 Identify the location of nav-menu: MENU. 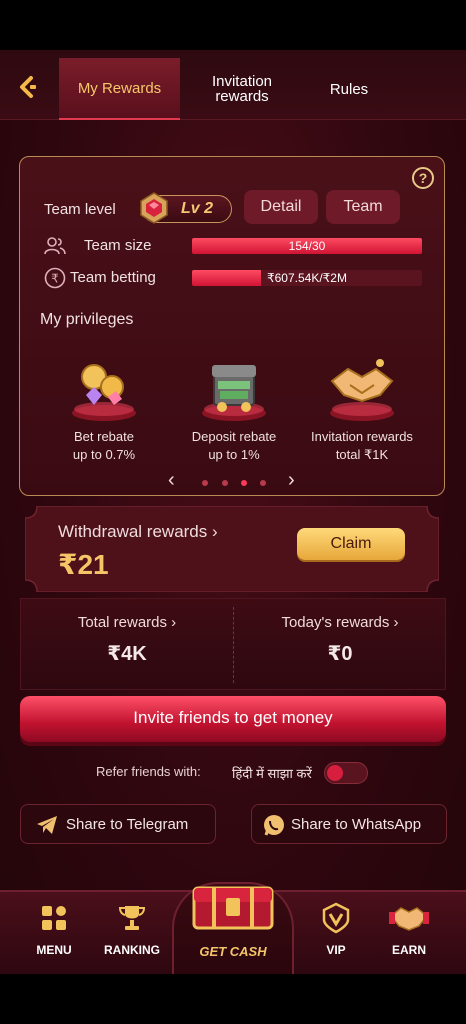
(54, 929).